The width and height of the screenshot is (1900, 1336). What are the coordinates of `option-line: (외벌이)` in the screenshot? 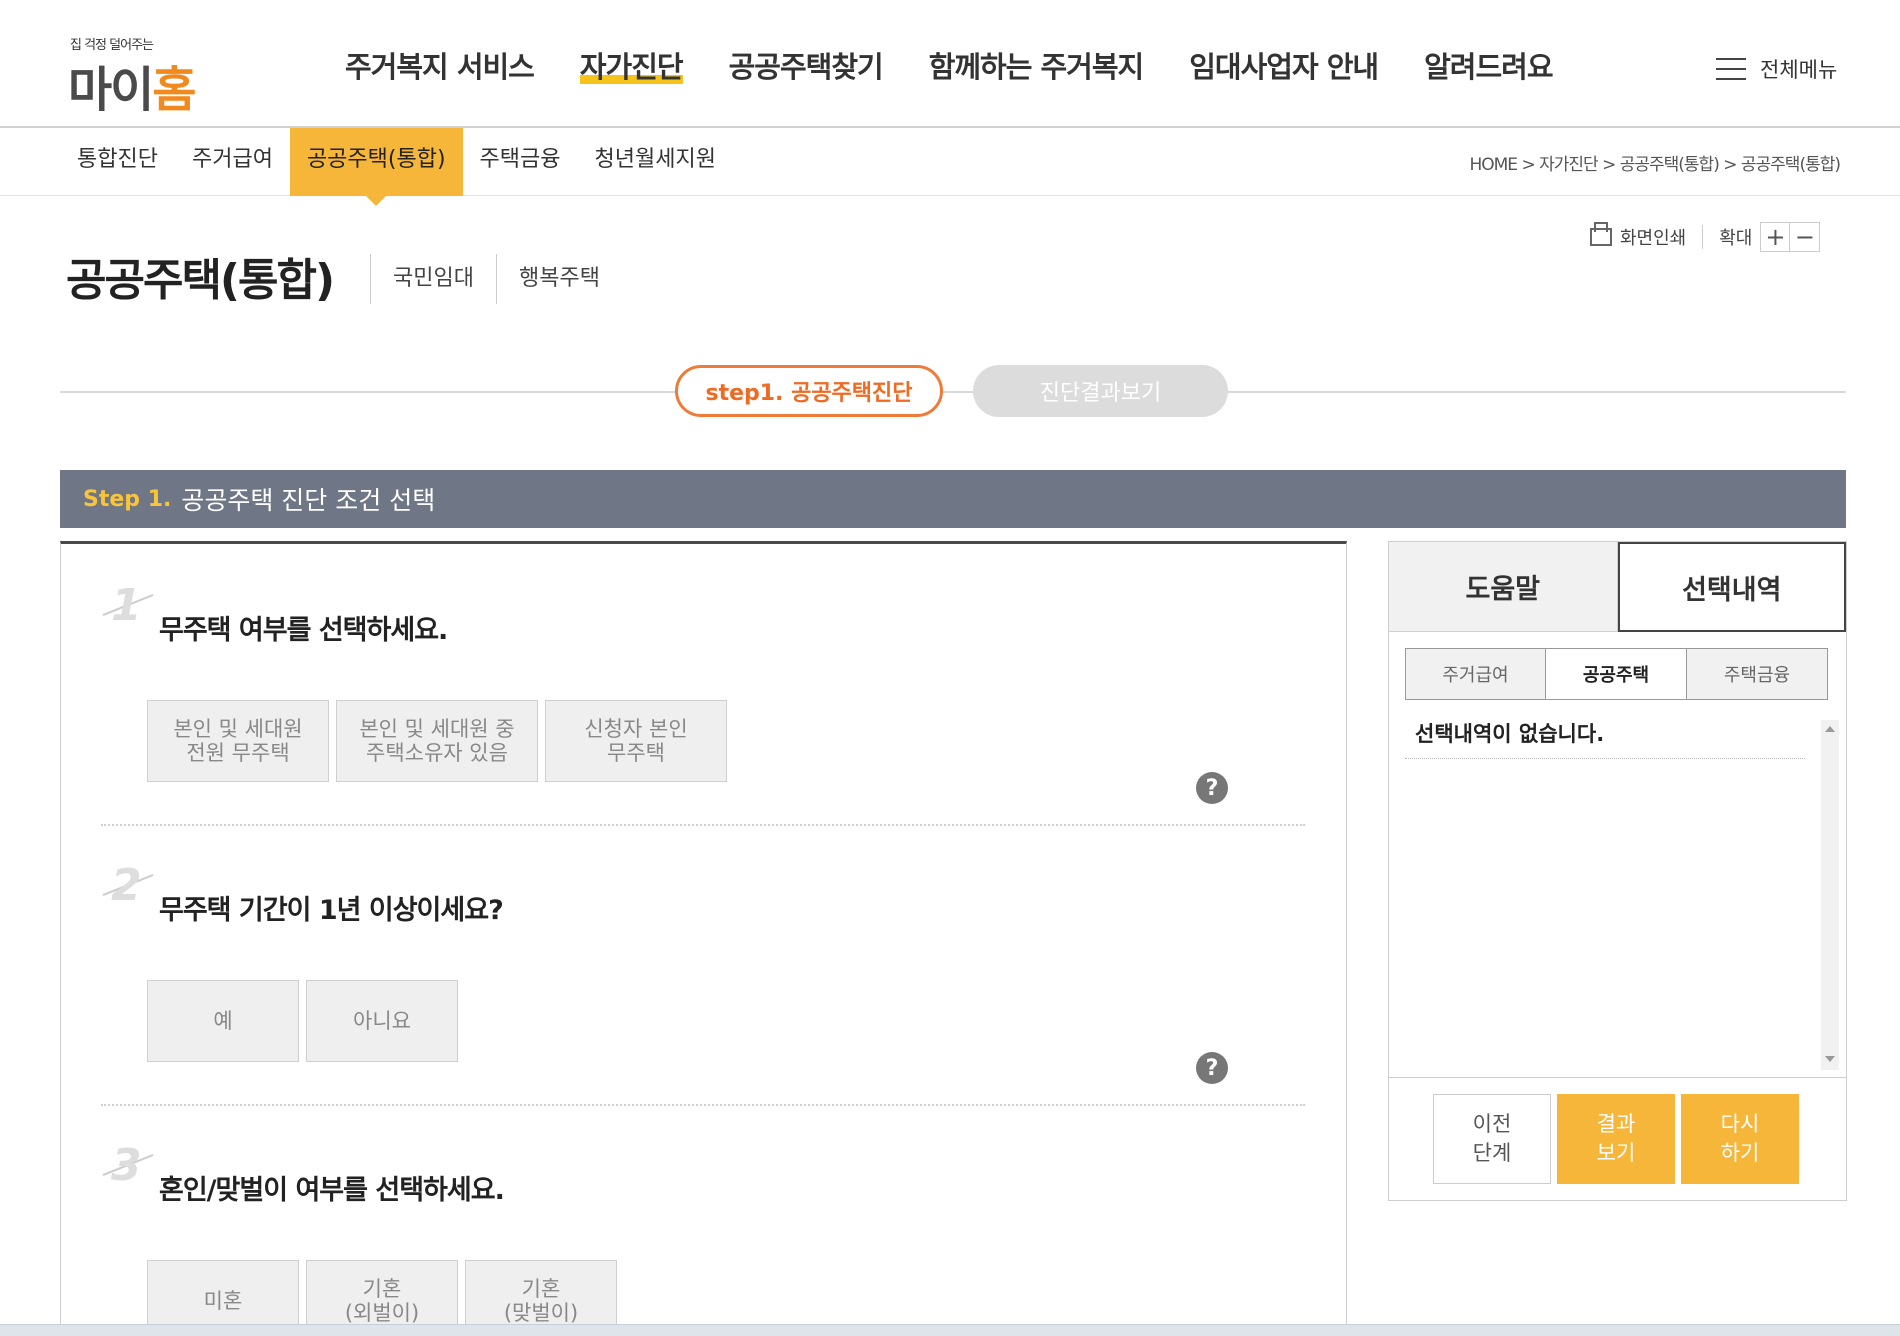 It's located at (382, 1313).